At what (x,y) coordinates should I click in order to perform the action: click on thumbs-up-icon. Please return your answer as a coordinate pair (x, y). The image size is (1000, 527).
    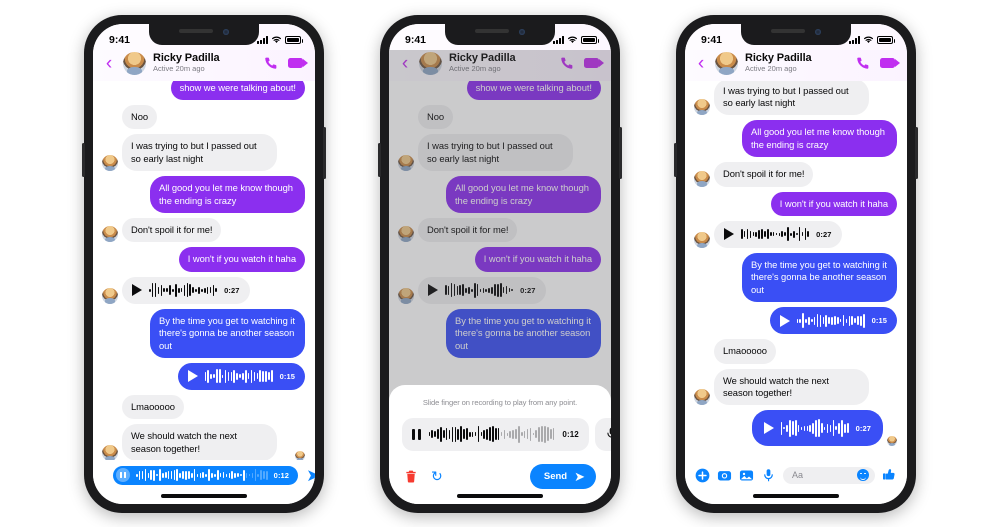
    Looking at the image, I should click on (889, 475).